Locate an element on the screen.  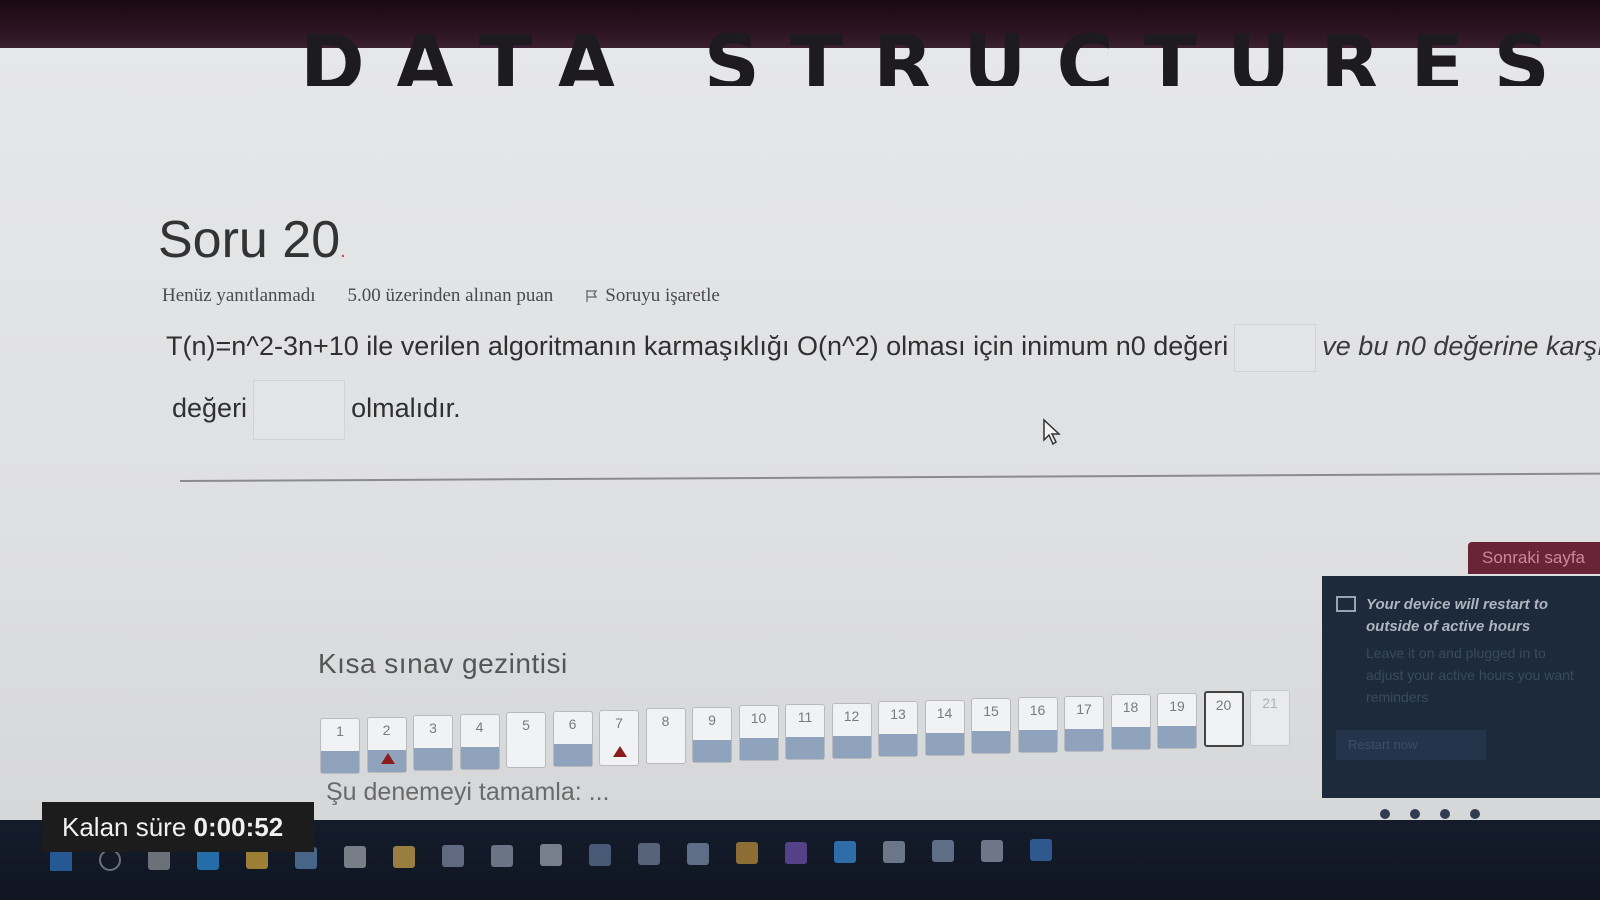
quiz-nav-button-21: 21 is located at coordinates (1270, 718).